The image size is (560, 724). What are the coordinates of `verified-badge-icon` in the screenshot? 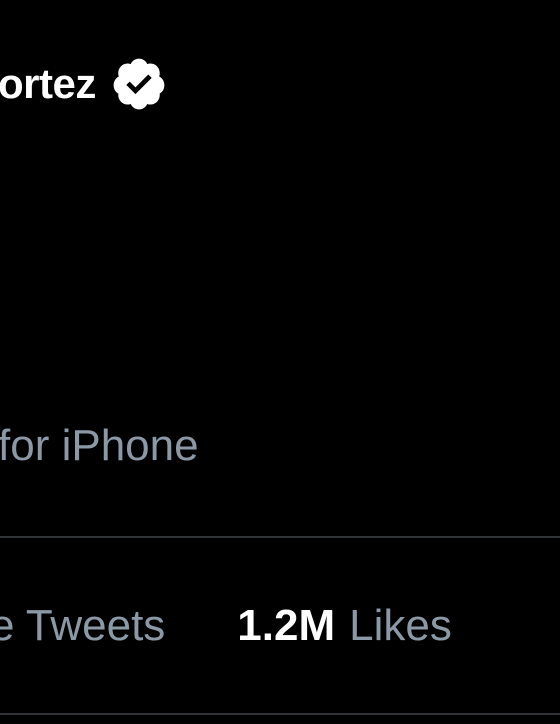 It's located at (139, 84).